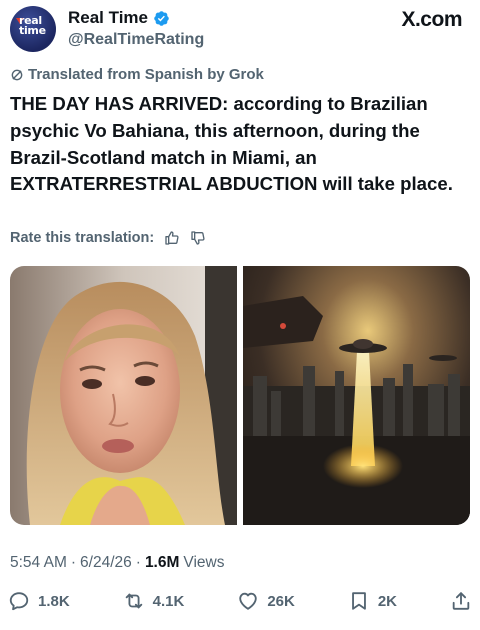  I want to click on reply-icon, so click(19, 601).